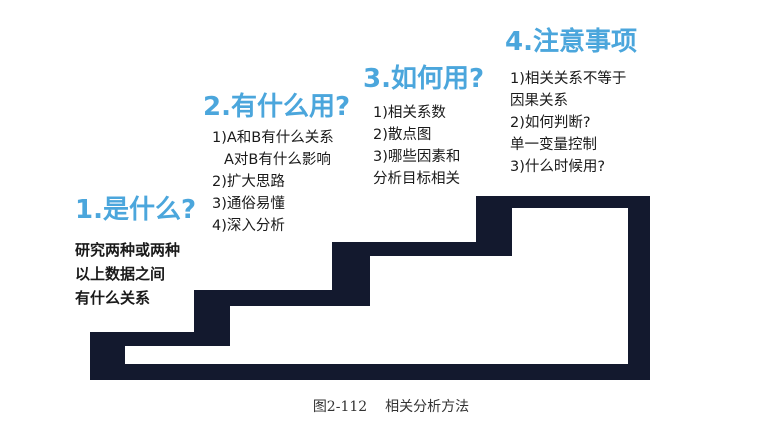 The height and width of the screenshot is (424, 782). I want to click on figure-title: 相关分析方法, so click(427, 407).